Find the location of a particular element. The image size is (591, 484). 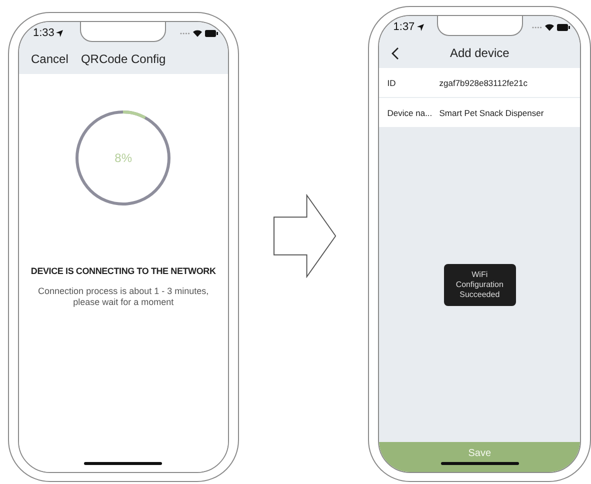

status-time: 1:37 is located at coordinates (404, 27).